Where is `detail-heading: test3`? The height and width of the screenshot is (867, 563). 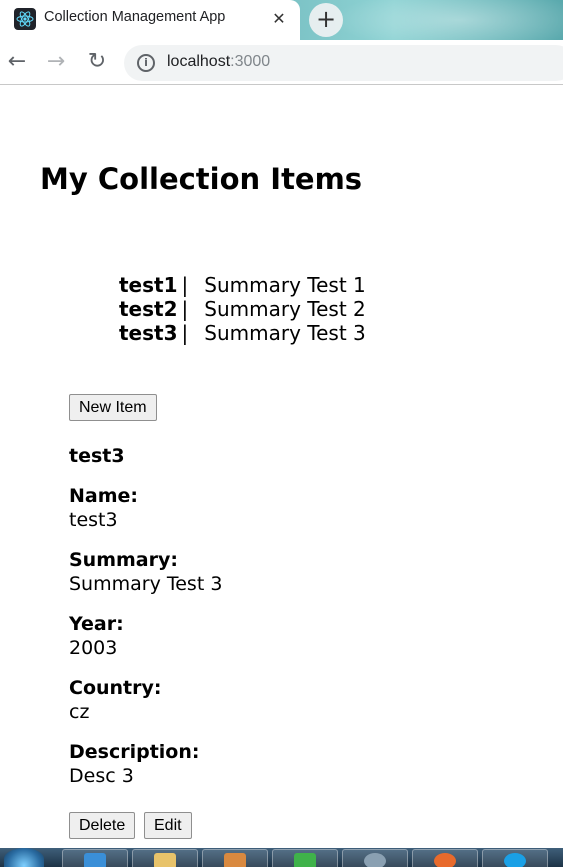 detail-heading: test3 is located at coordinates (97, 456).